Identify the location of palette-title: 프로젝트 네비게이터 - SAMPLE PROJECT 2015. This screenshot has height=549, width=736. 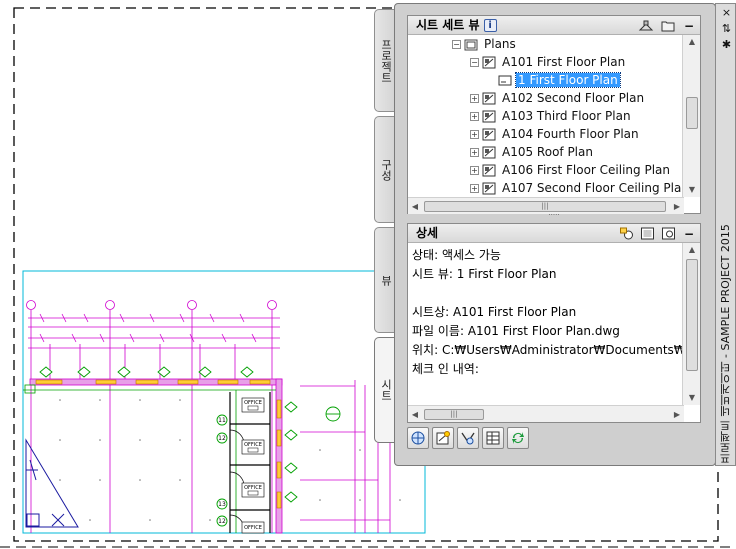
(725, 344).